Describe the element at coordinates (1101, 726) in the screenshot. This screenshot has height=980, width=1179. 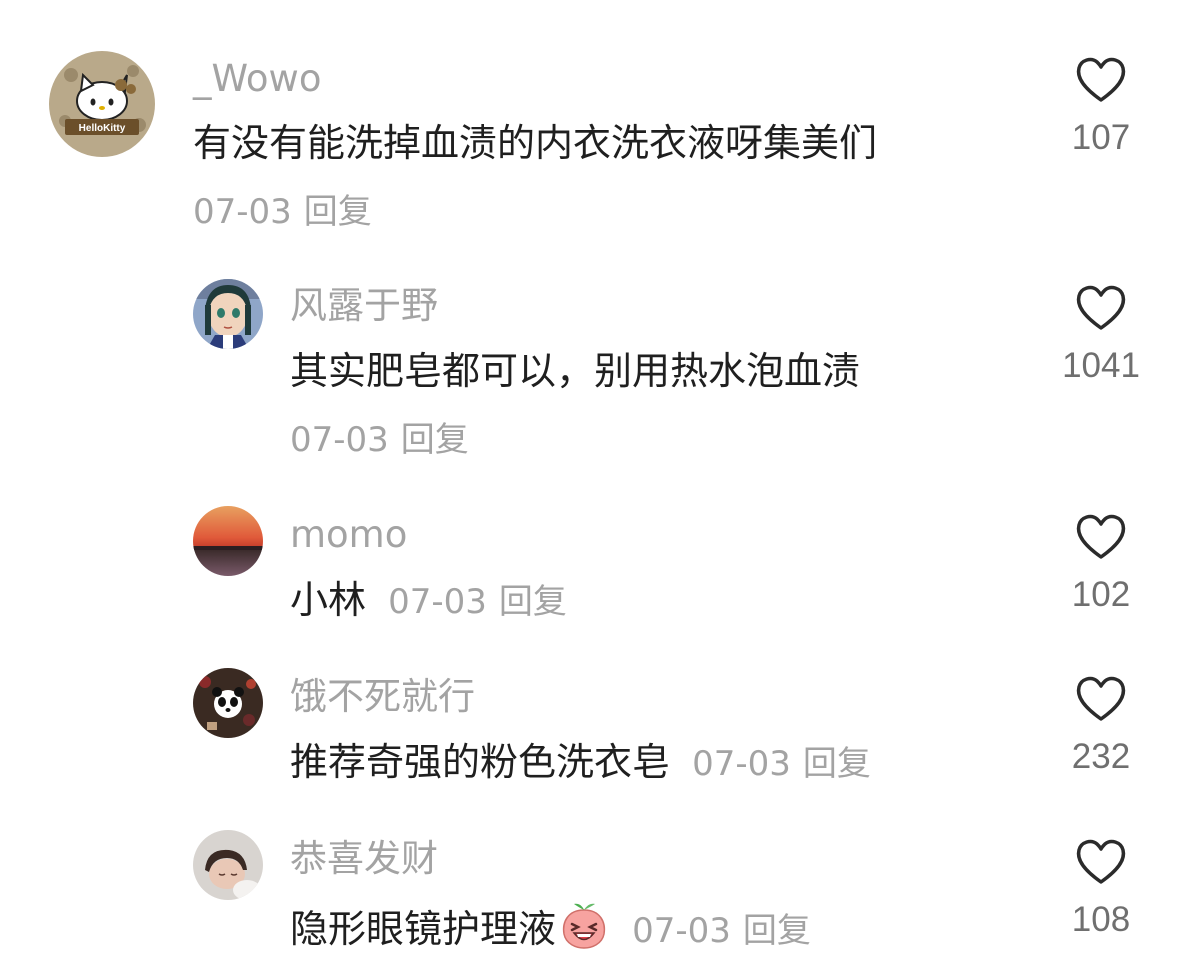
I see `like-control: 232` at that location.